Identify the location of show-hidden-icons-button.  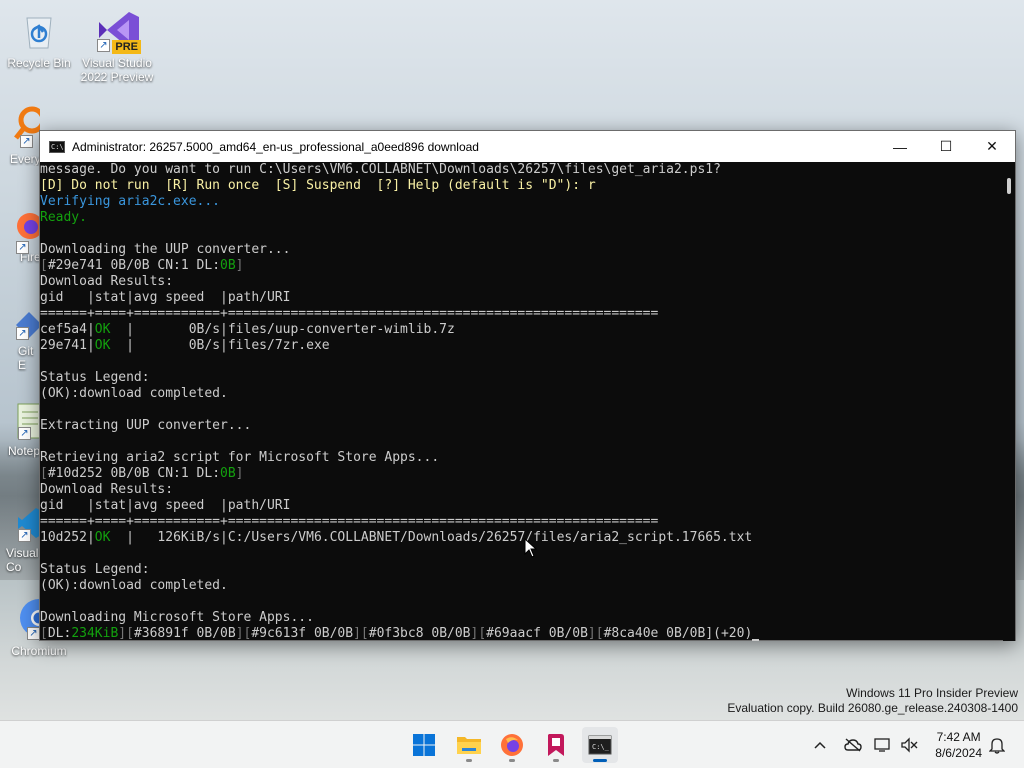
(820, 744).